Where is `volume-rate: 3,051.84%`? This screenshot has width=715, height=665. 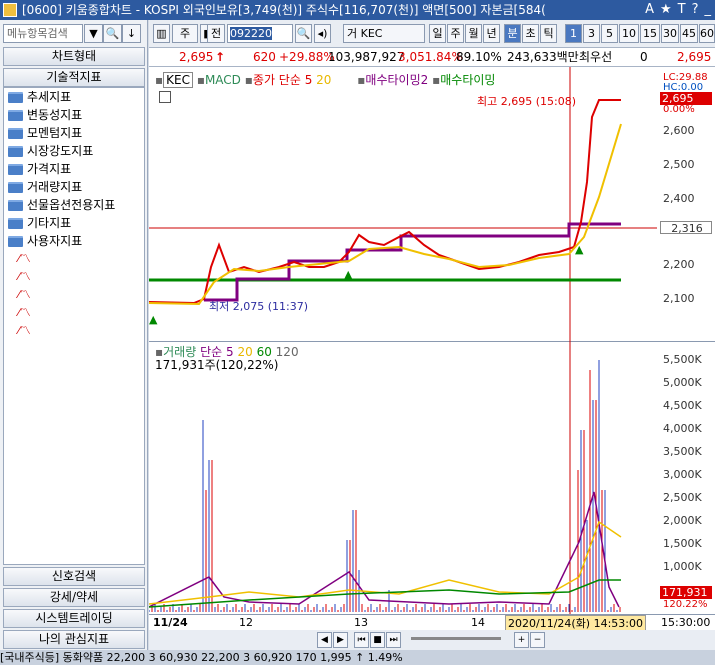
volume-rate: 3,051.84% is located at coordinates (430, 57).